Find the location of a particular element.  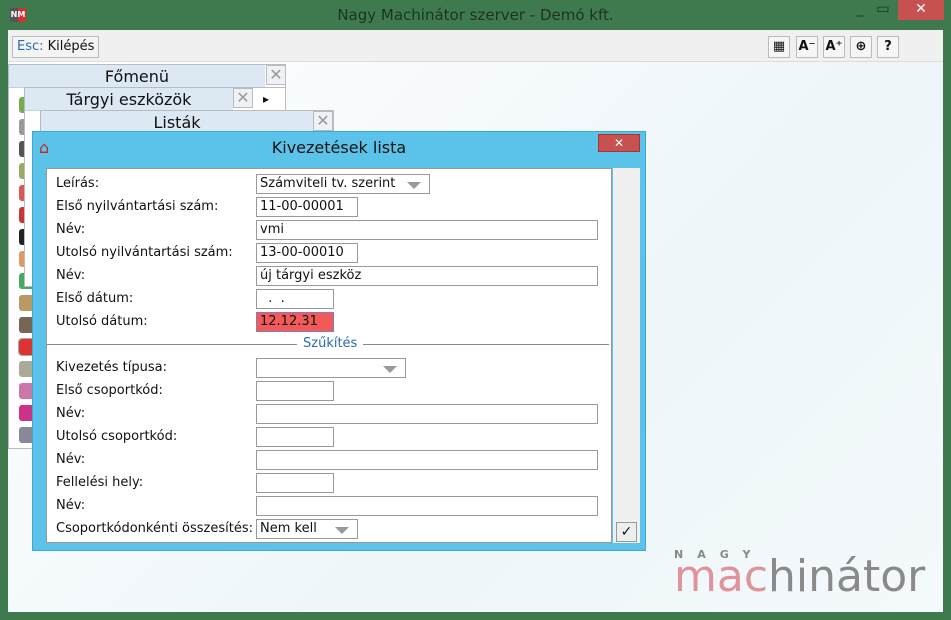

first-name-label: Név: is located at coordinates (71, 229).